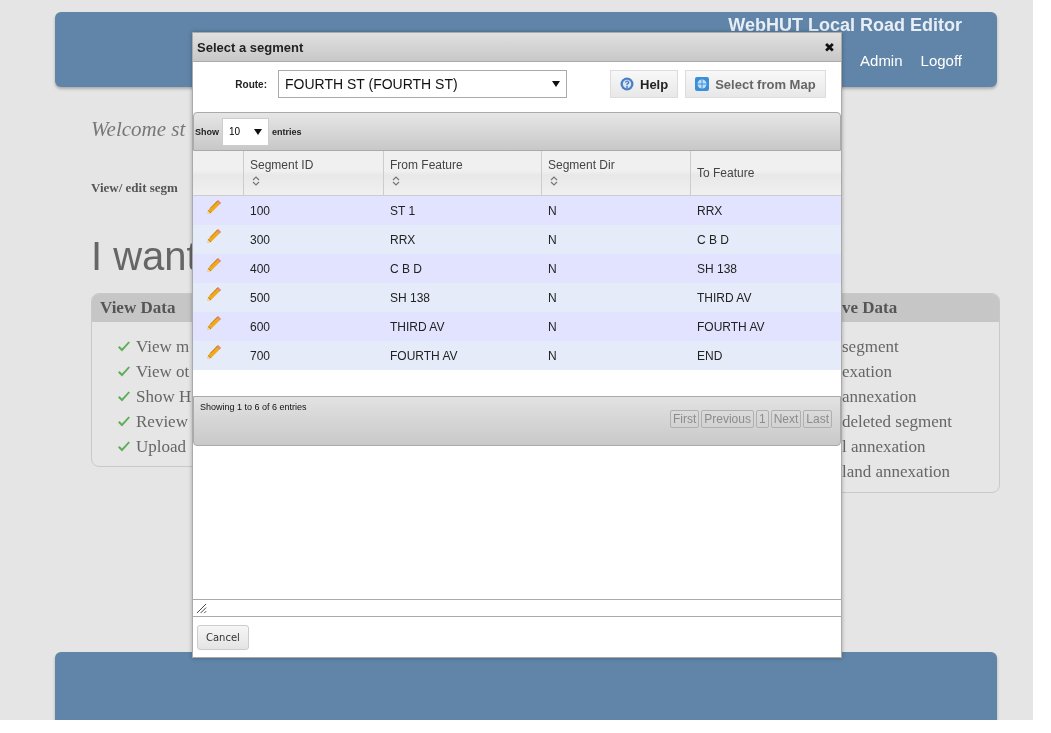 The height and width of the screenshot is (733, 1051). I want to click on panel-link: Upload, so click(161, 446).